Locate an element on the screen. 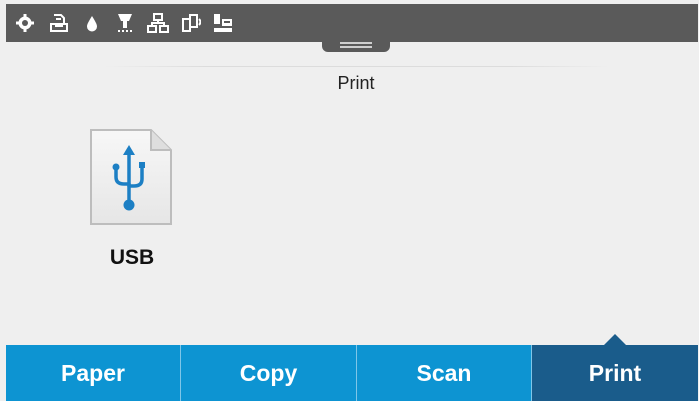  ink-drop-icon is located at coordinates (92, 23).